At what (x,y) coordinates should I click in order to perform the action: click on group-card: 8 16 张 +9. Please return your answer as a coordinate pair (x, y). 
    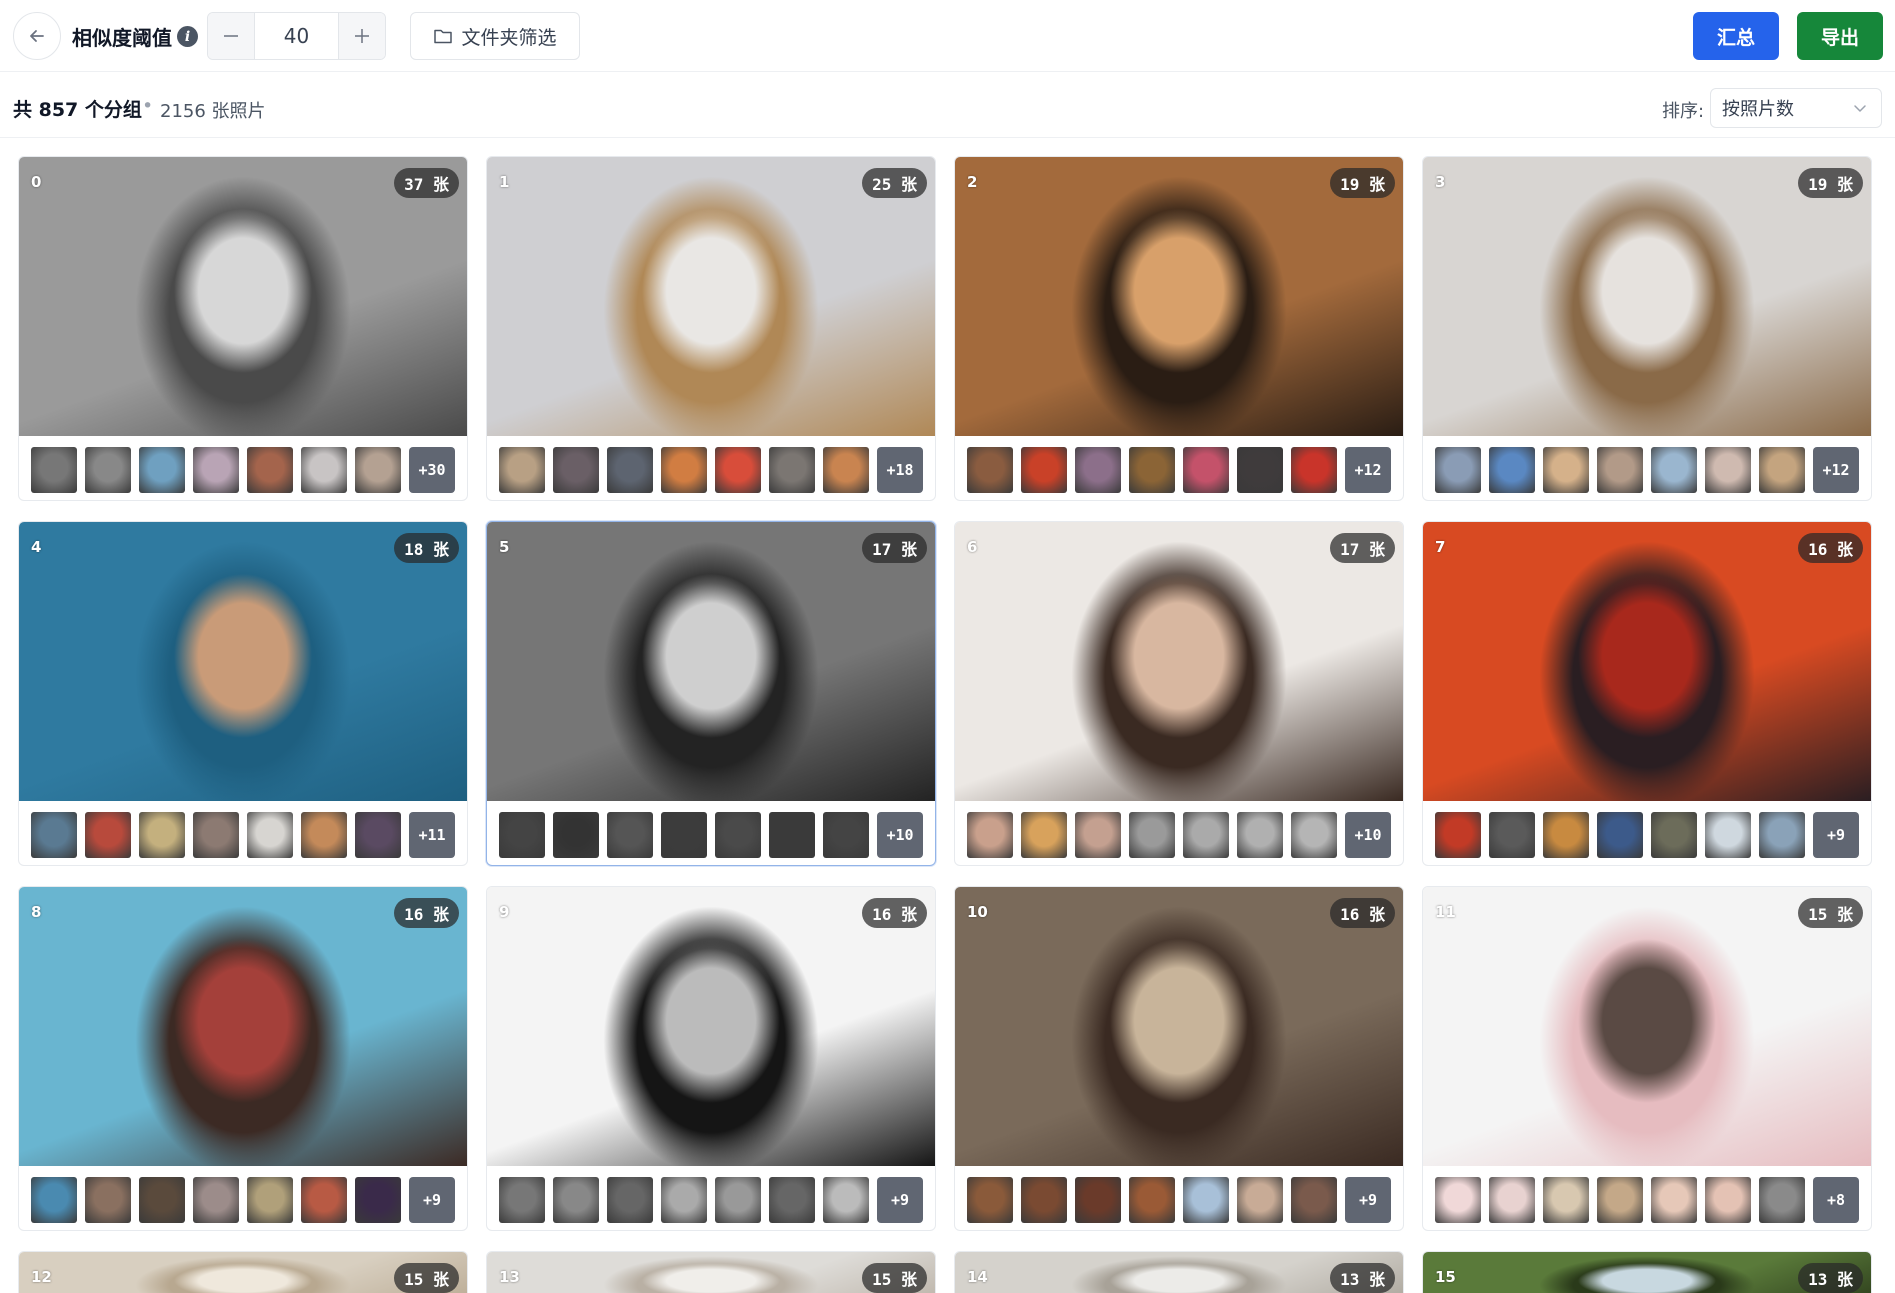
    Looking at the image, I should click on (243, 1058).